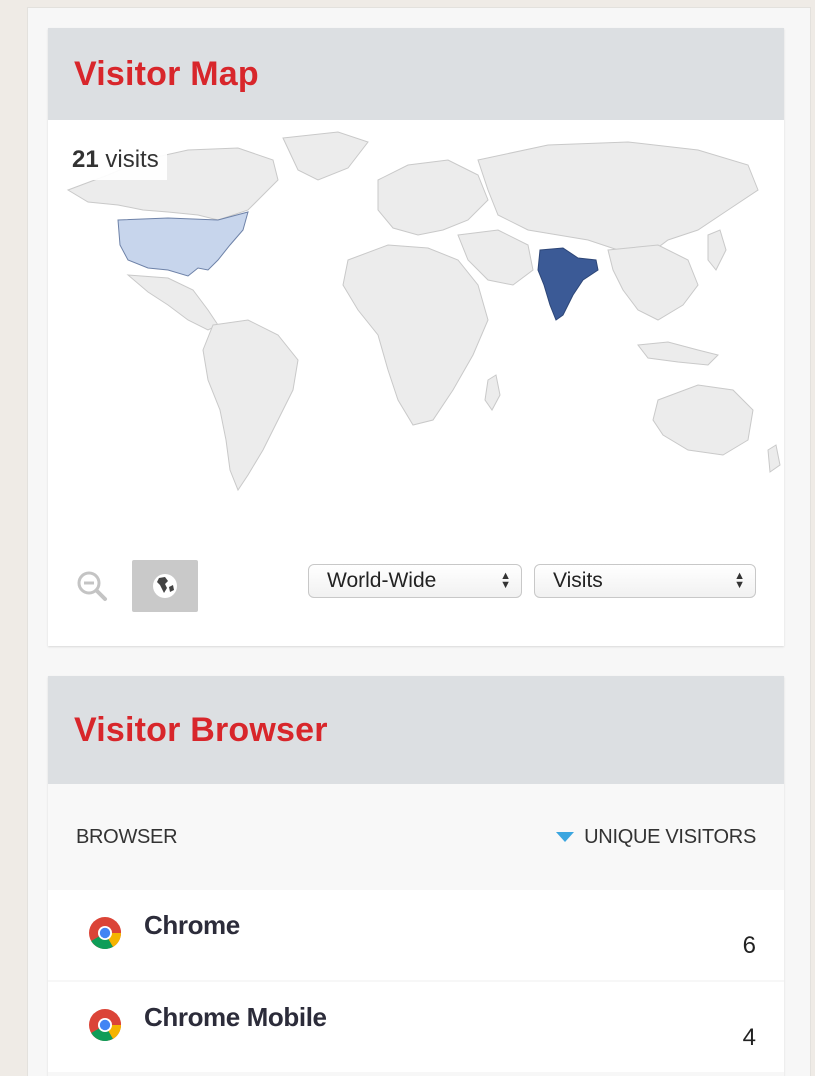  I want to click on world-view-button, so click(165, 586).